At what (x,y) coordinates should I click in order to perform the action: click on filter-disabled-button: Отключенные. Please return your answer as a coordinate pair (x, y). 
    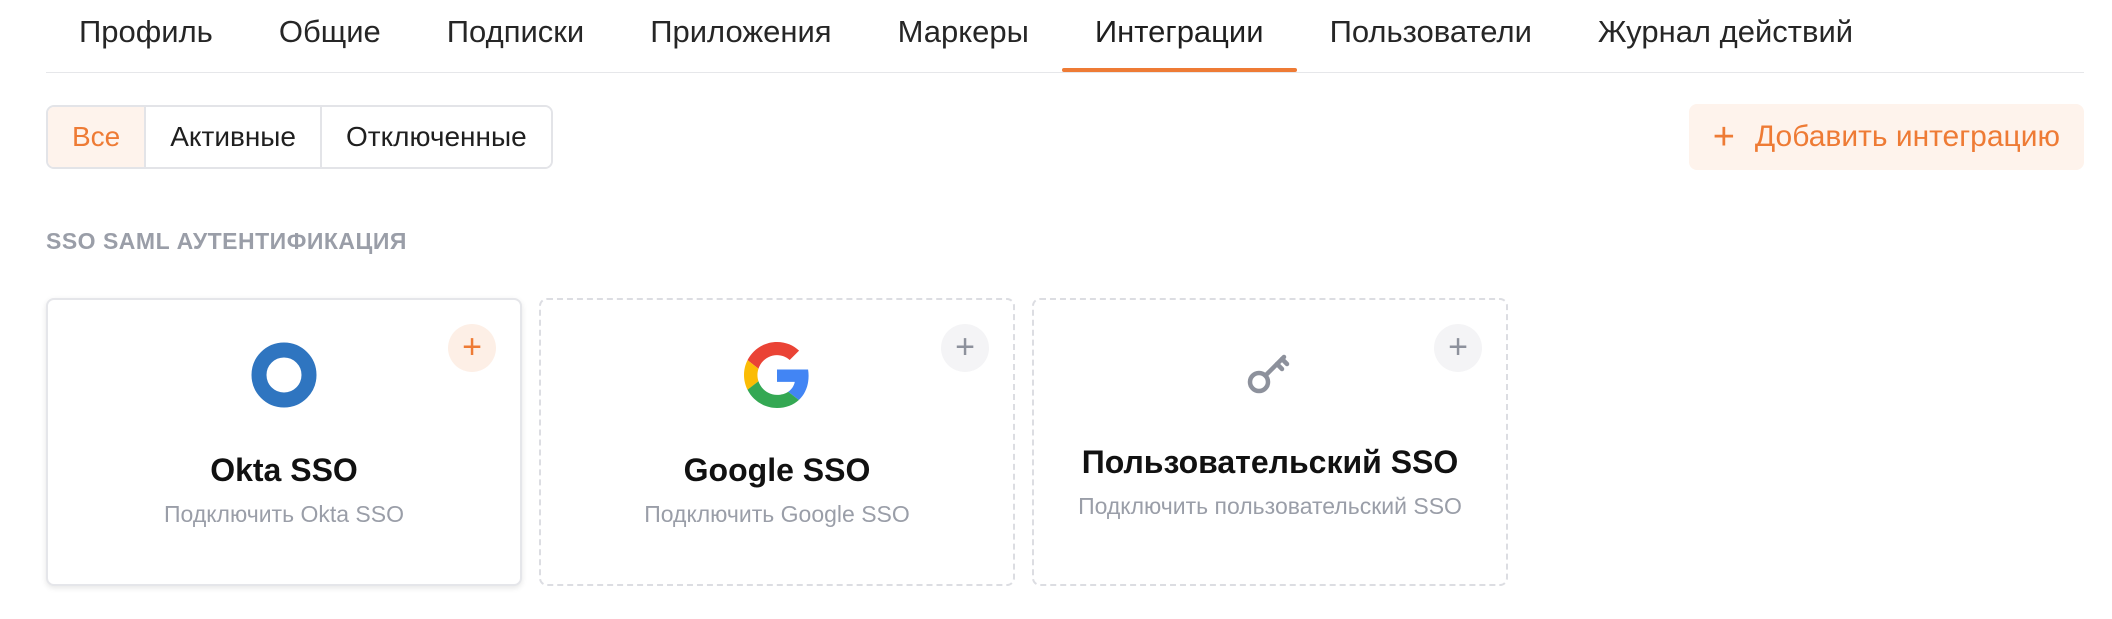
    Looking at the image, I should click on (436, 137).